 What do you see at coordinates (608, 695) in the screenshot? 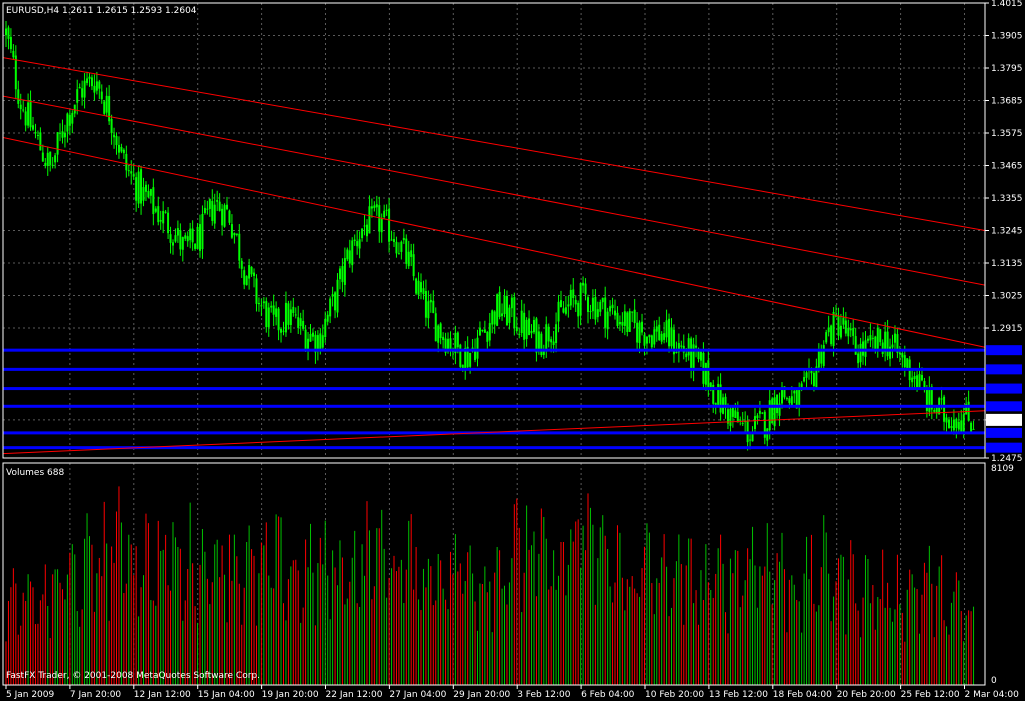
I see `time-tick-label: 6 Feb 04:00` at bounding box center [608, 695].